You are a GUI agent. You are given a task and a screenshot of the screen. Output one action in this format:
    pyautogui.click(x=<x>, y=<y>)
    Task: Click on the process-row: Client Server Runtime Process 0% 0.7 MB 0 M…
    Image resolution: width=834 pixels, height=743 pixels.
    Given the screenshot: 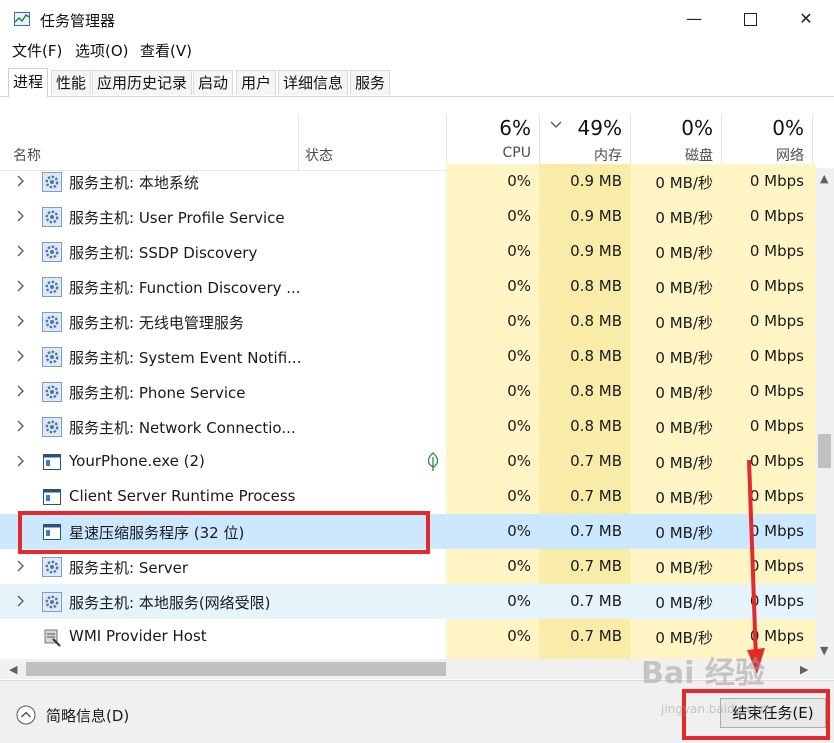 What is the action you would take?
    pyautogui.click(x=408, y=496)
    